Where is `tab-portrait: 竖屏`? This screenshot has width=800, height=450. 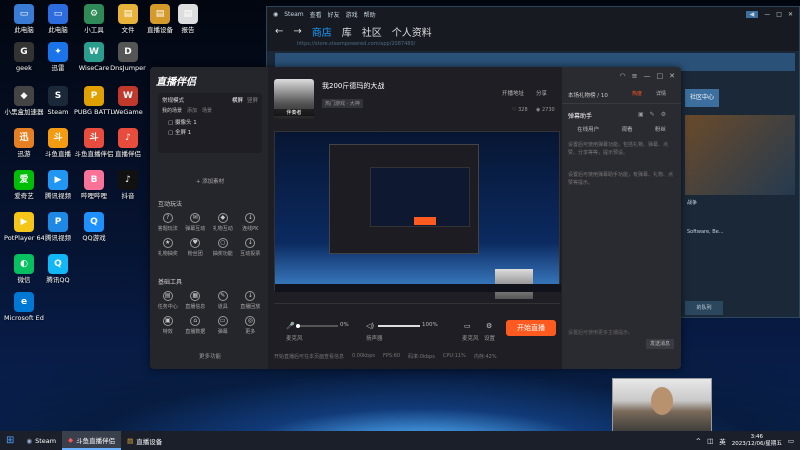
tab-portrait: 竖屏 is located at coordinates (252, 100).